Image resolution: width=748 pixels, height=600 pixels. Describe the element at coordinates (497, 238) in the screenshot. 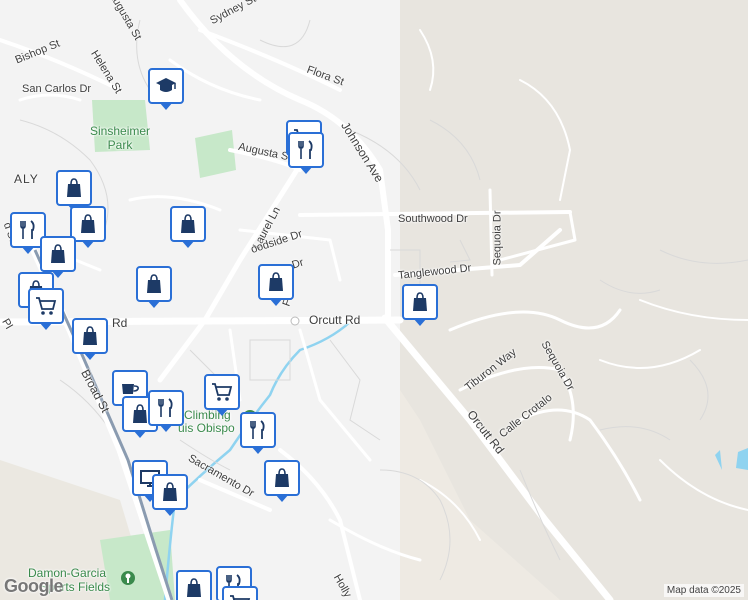

I see `street-label-sequoia-upper: Sequoia Dr` at that location.